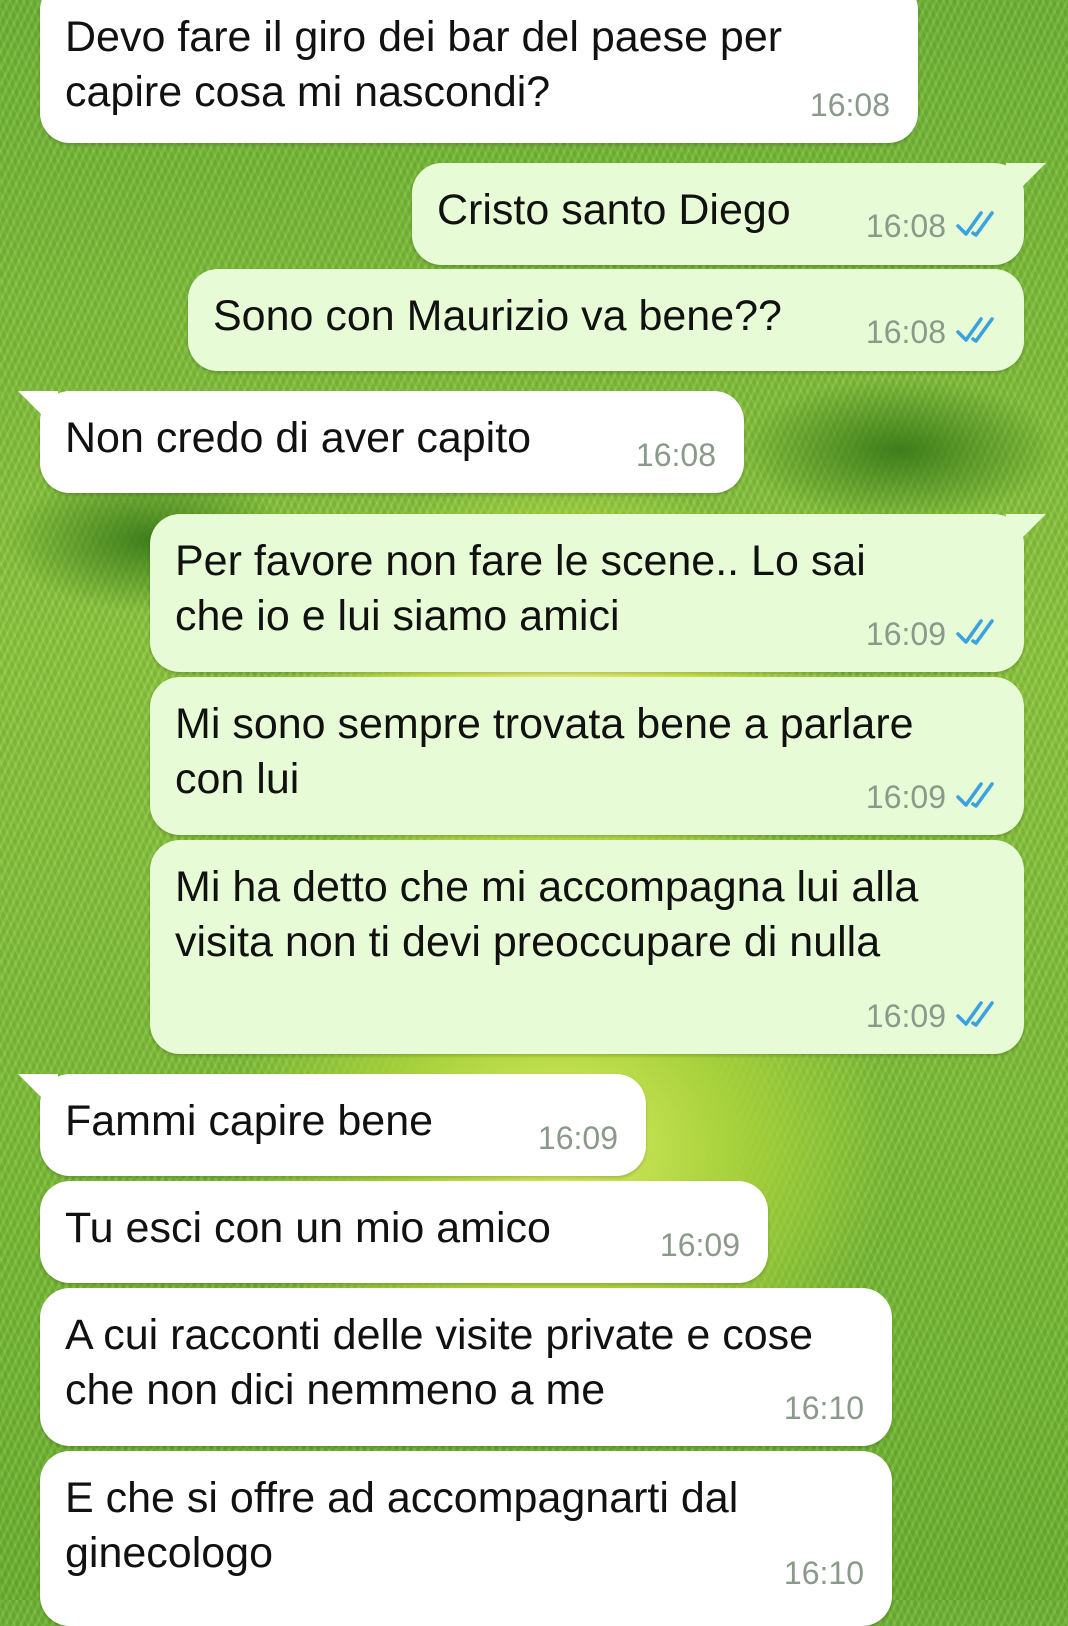  I want to click on message-bubble-incoming: Fammi capire bene 16:09, so click(332, 1125).